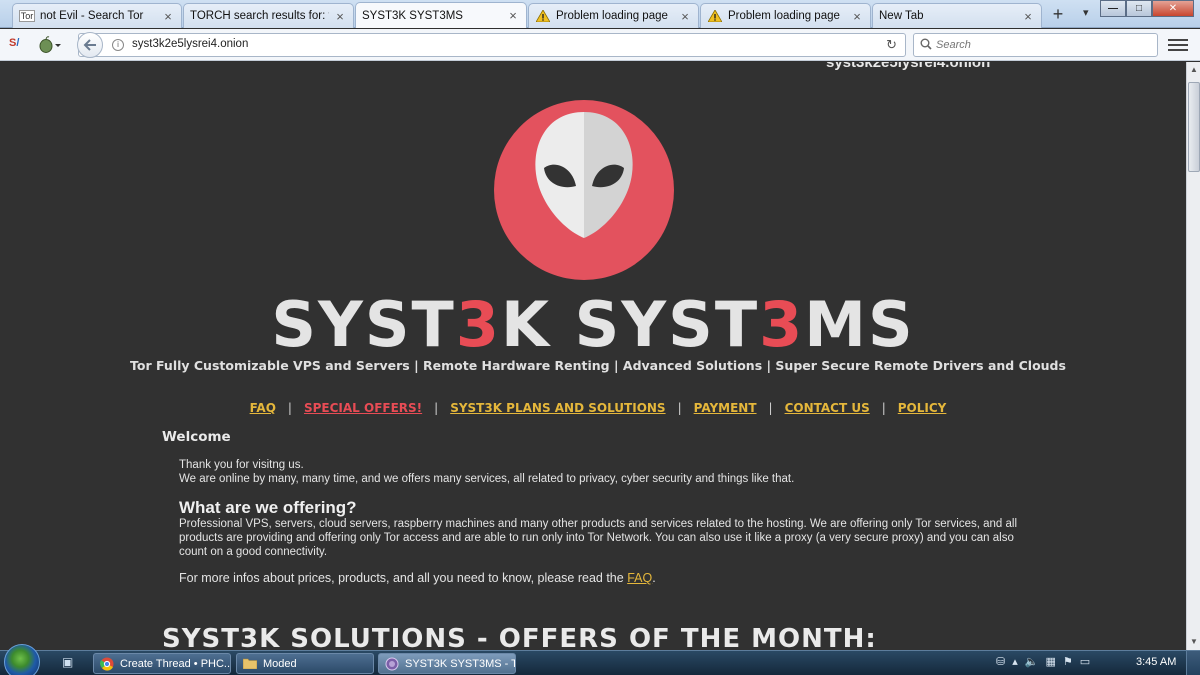 Image resolution: width=1200 pixels, height=675 pixels. I want to click on menu-link-plans-solutions: SYST3K PLANS AND SOLUTIONS, so click(557, 408).